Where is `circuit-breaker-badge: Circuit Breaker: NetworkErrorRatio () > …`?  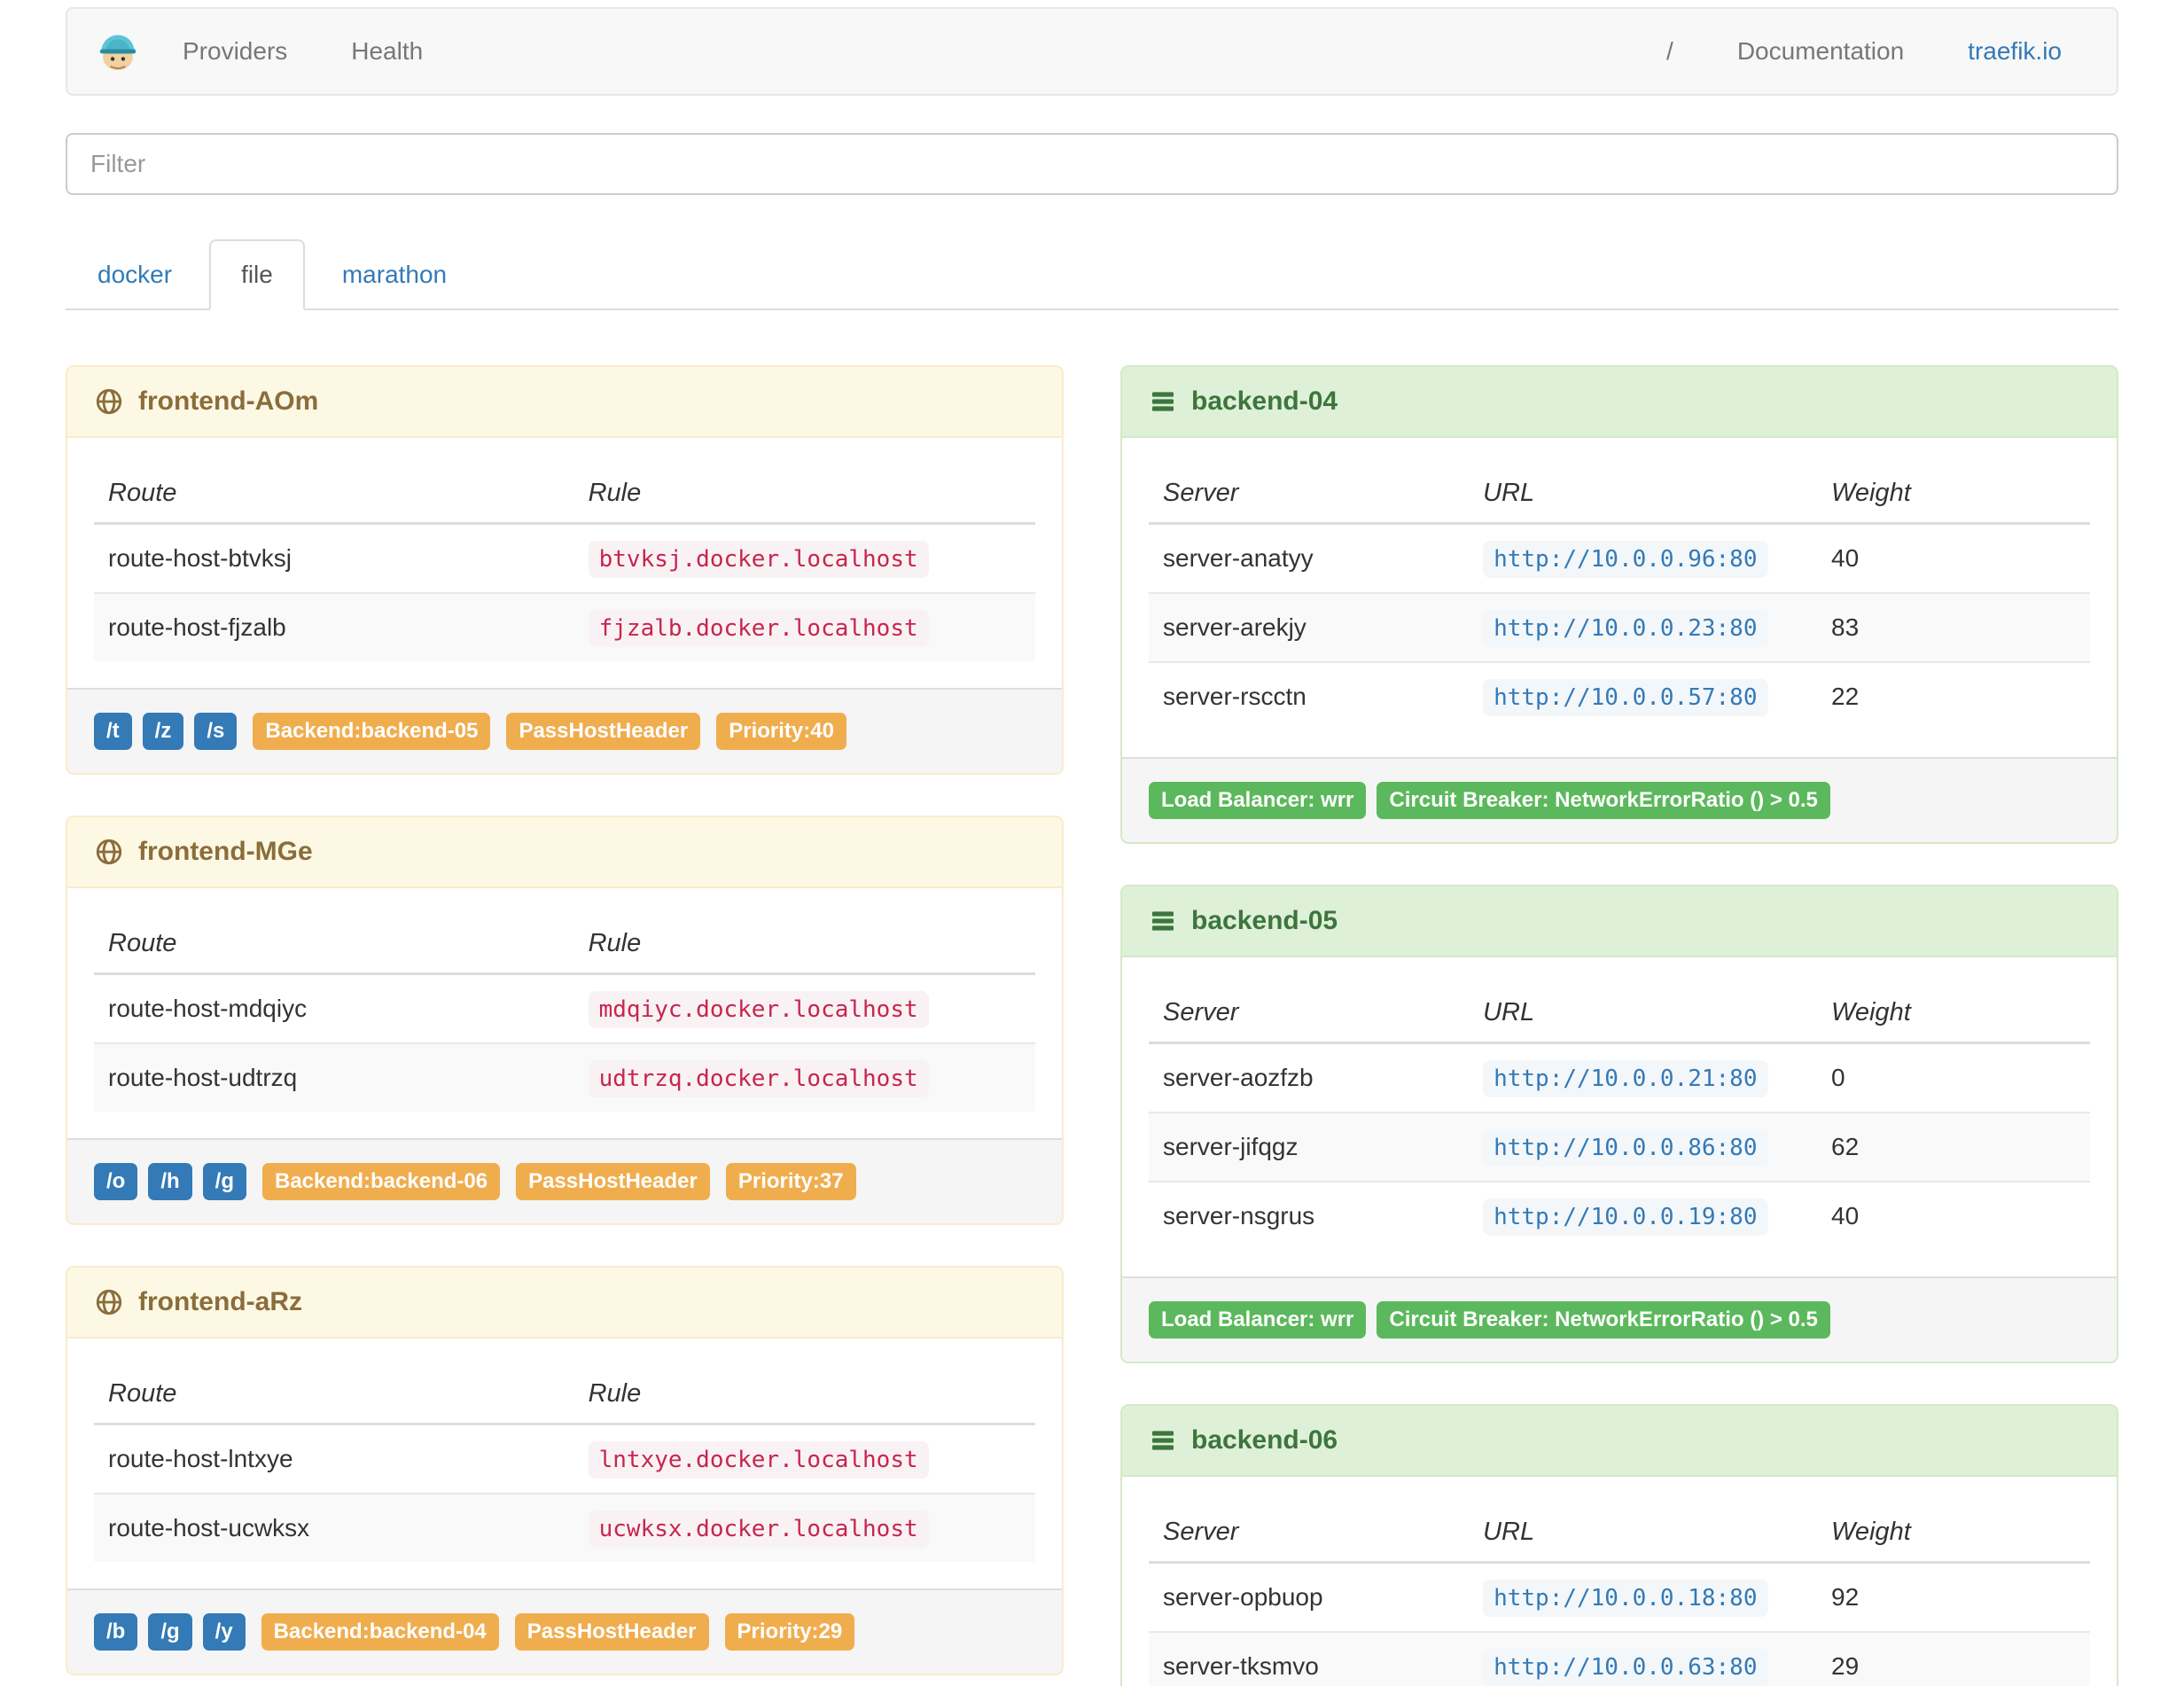 circuit-breaker-badge: Circuit Breaker: NetworkErrorRatio () > … is located at coordinates (1603, 1320).